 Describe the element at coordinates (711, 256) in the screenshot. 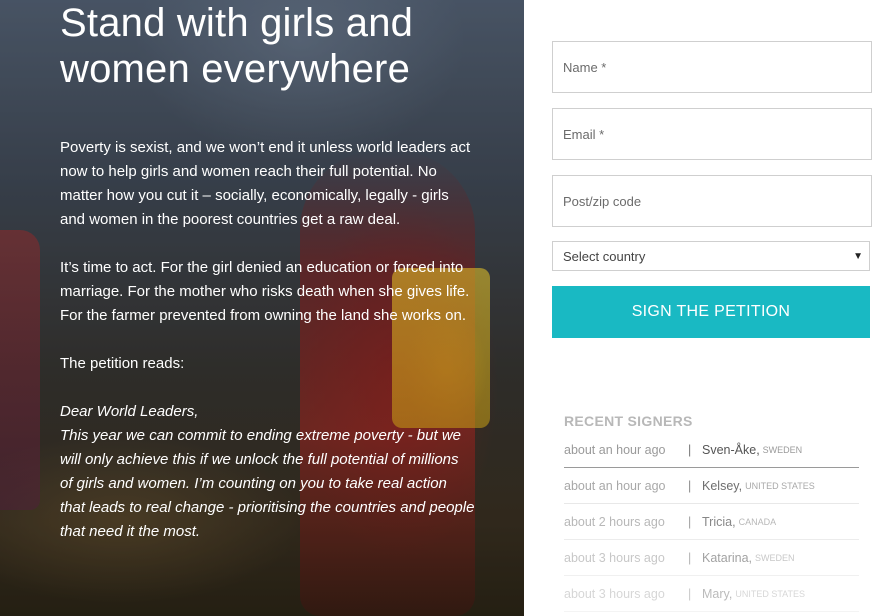

I see `country-select: Select country ▼` at that location.